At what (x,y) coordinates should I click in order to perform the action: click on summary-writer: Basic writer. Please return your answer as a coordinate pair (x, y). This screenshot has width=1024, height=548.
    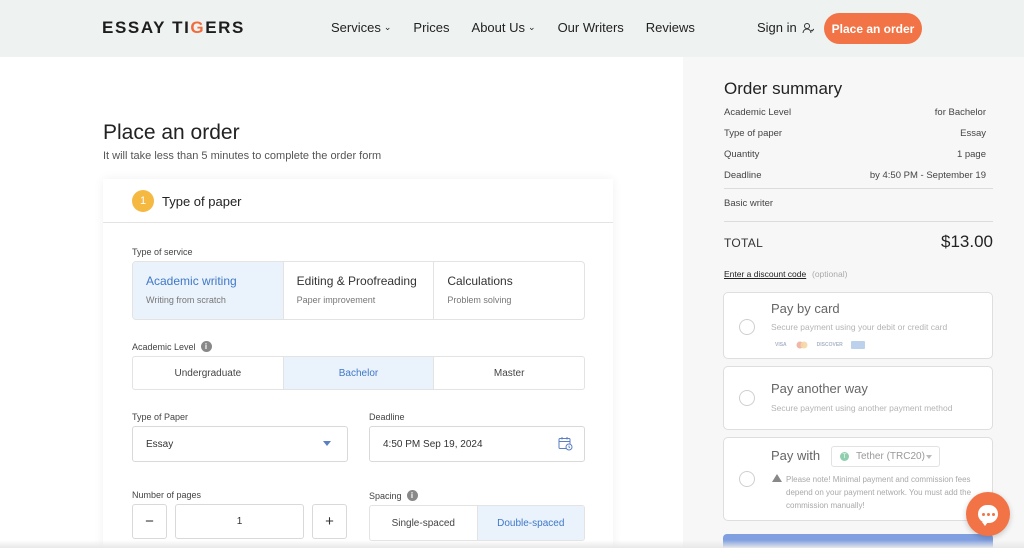
    Looking at the image, I should click on (855, 203).